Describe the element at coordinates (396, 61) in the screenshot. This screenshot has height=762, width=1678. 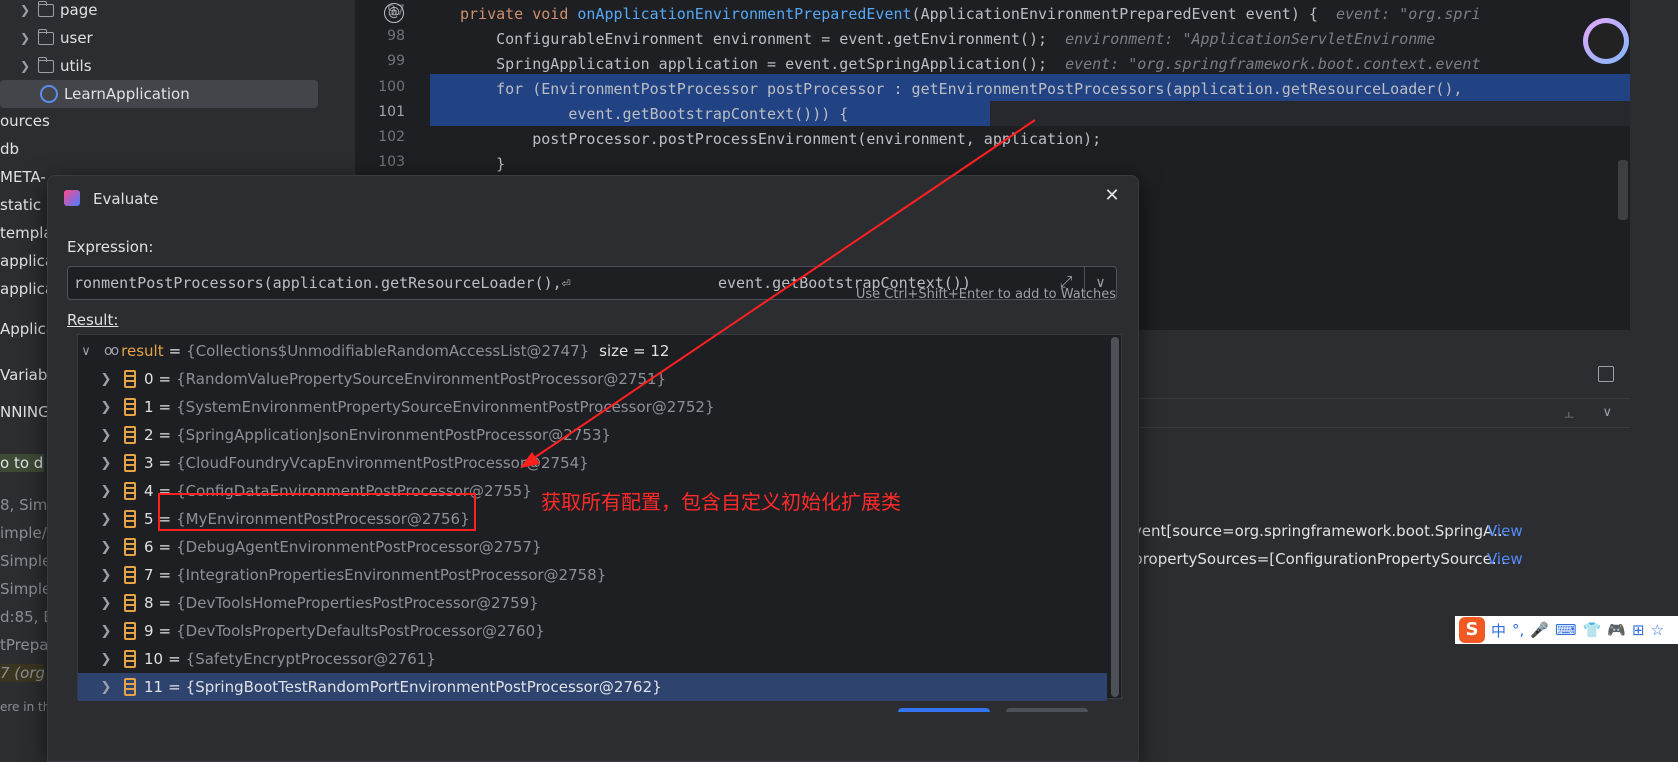
I see `line-number: 99` at that location.